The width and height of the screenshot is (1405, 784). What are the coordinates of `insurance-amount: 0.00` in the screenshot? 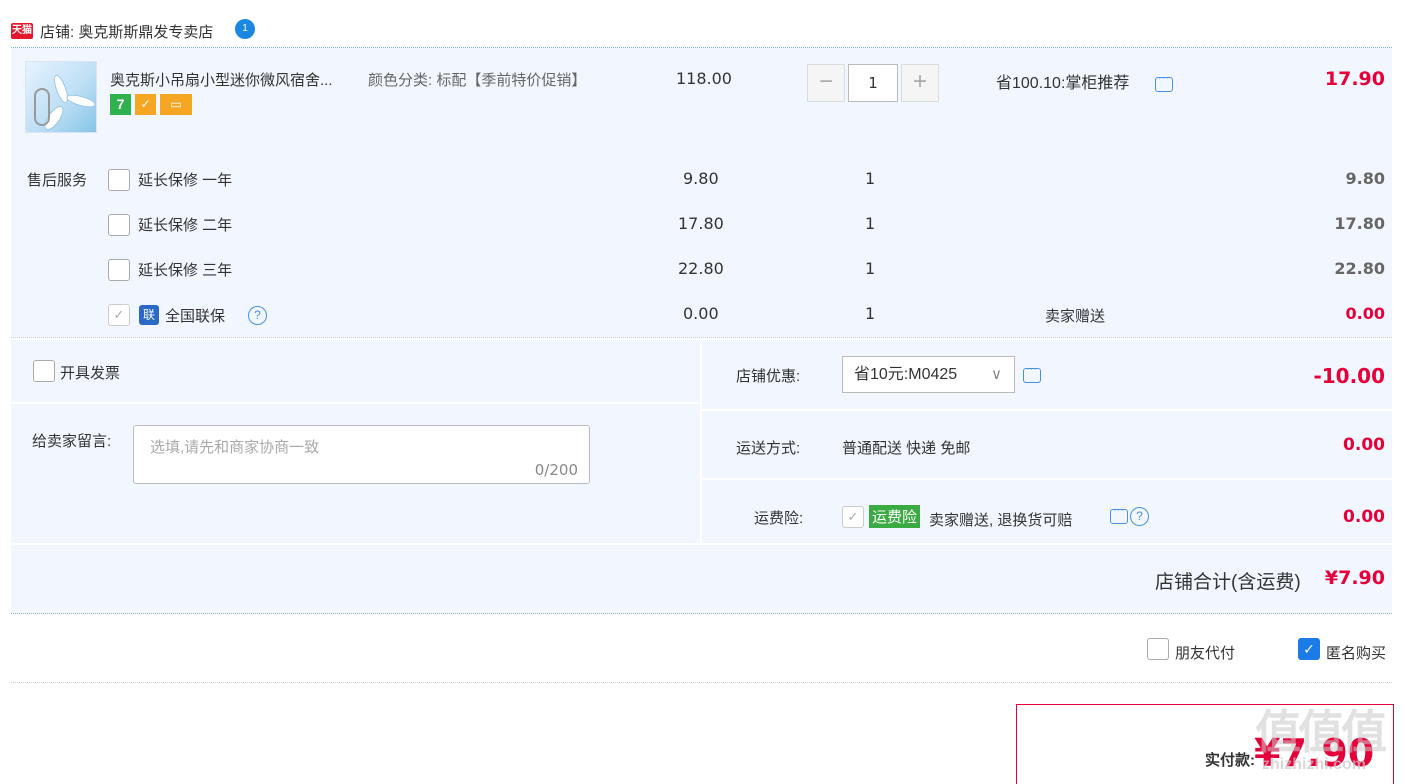 It's located at (1364, 517).